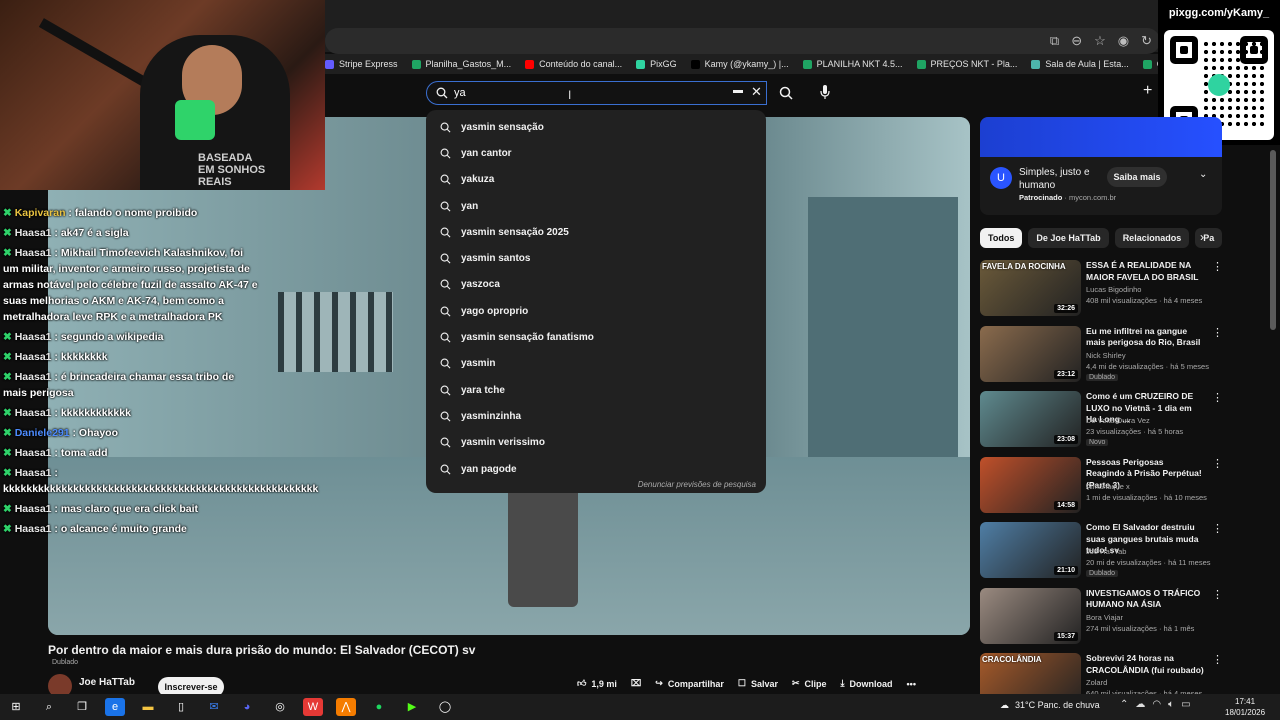 The image size is (1280, 720). I want to click on search-taskbar-icon: ⌕, so click(49, 707).